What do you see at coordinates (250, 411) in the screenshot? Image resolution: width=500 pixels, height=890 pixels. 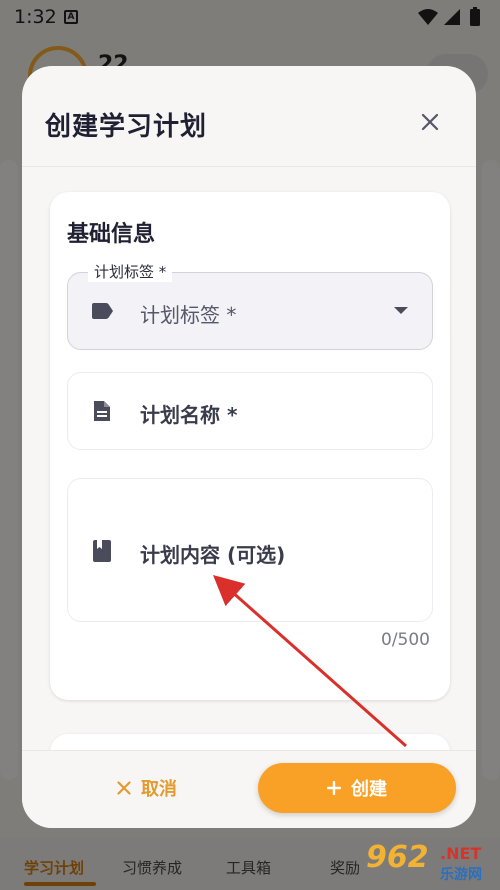 I see `plan-name-input: 计划名称 *` at bounding box center [250, 411].